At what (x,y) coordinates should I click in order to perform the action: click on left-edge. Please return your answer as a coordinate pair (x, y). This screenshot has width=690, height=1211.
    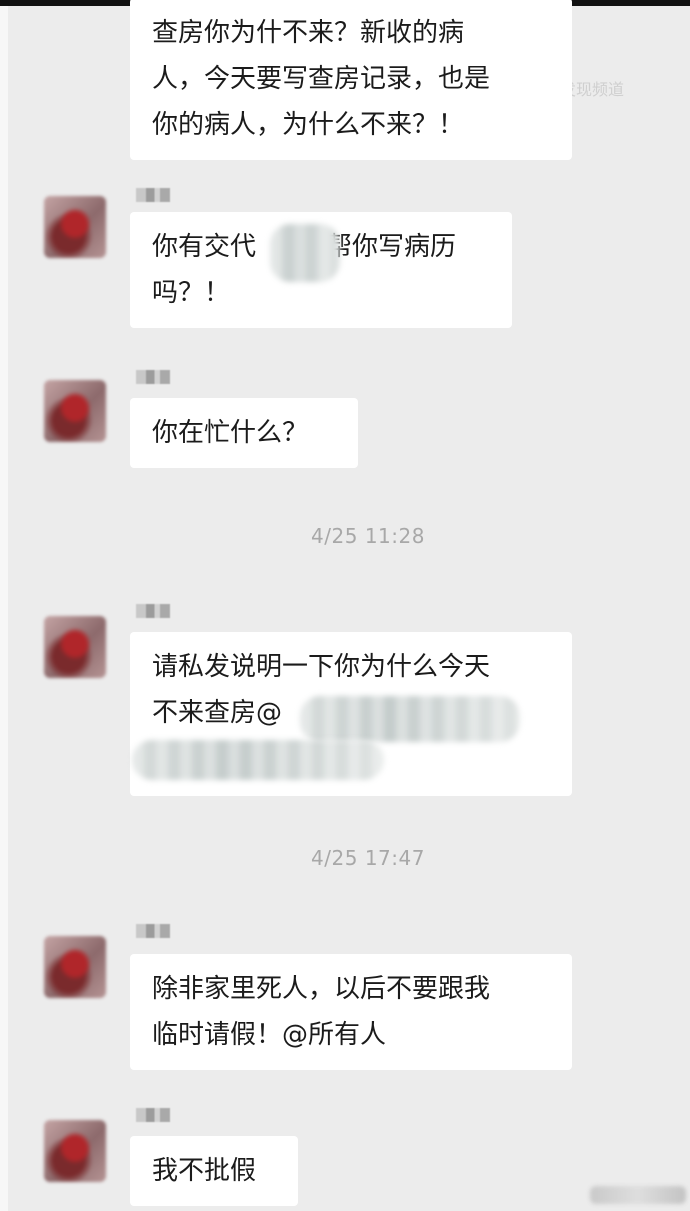
    Looking at the image, I should click on (4, 605).